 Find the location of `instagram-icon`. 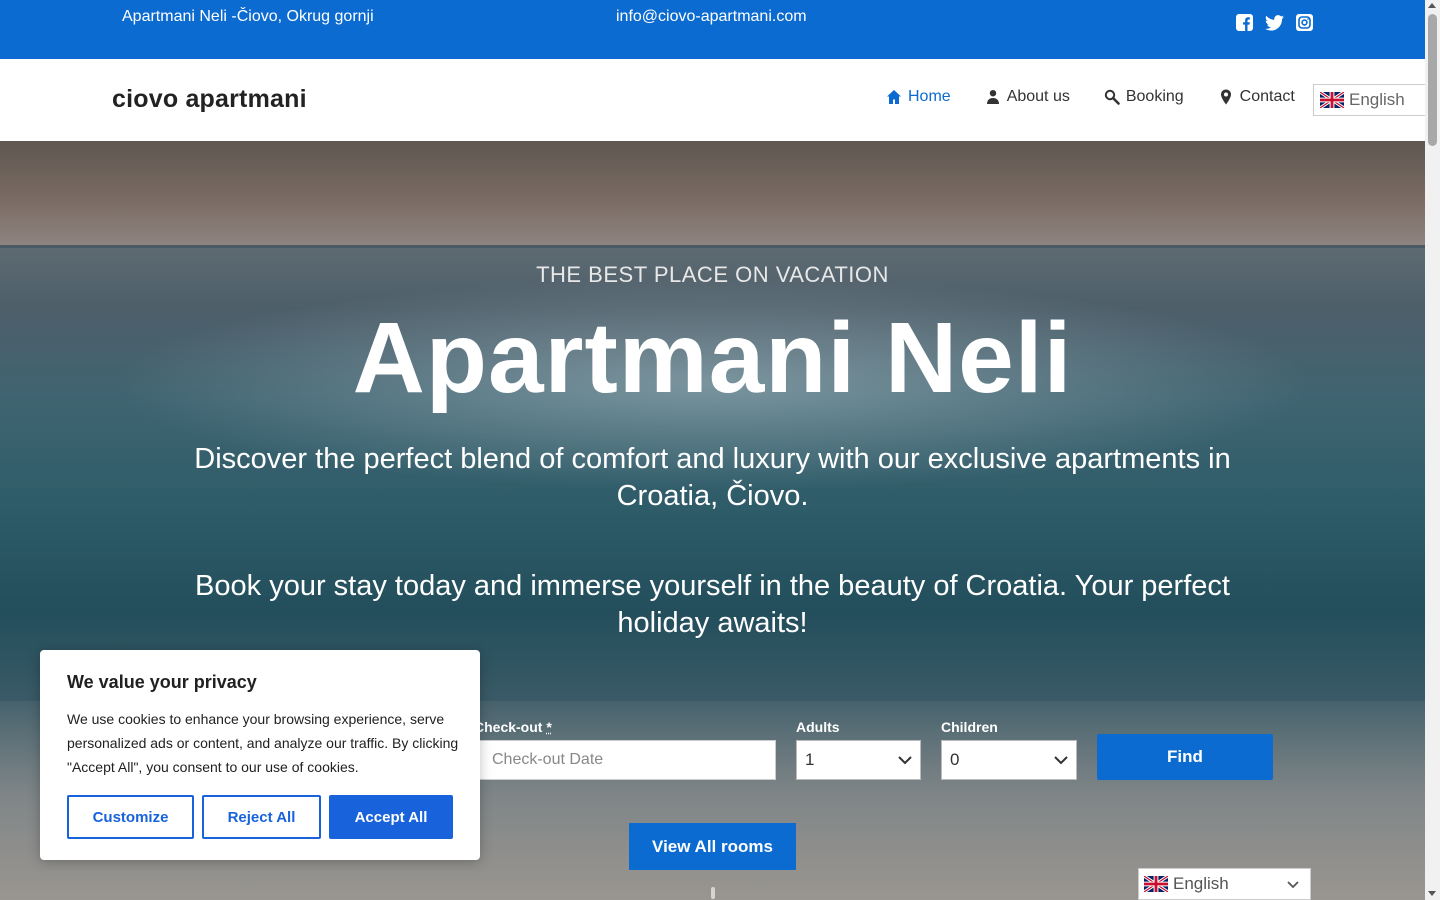

instagram-icon is located at coordinates (1304, 22).